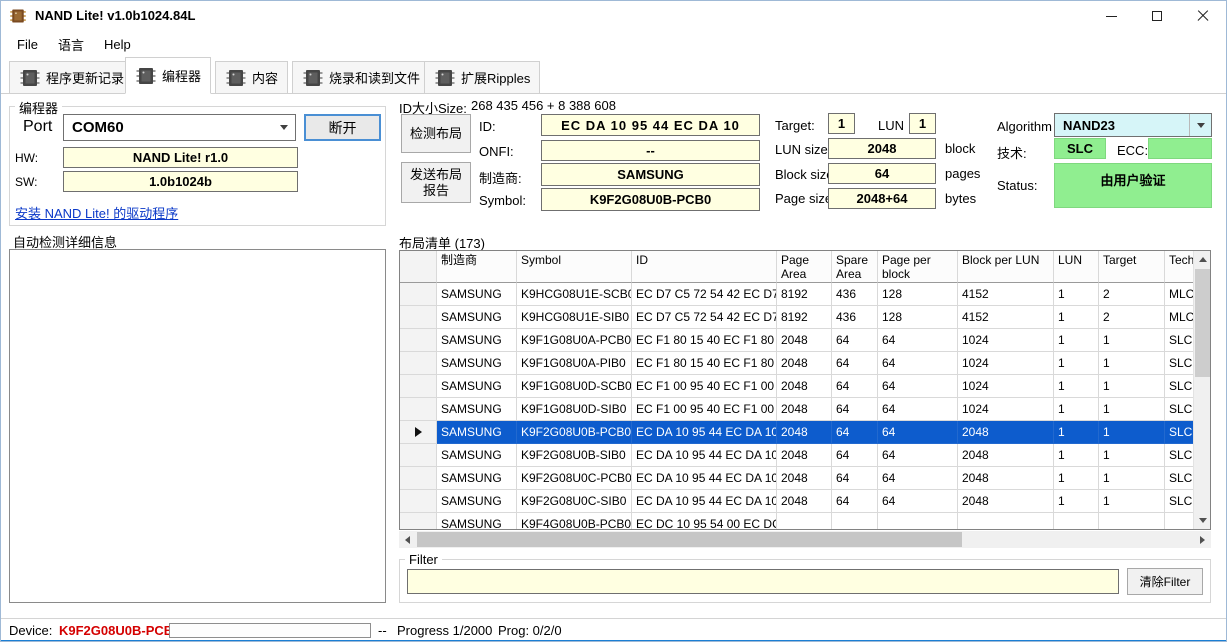 The width and height of the screenshot is (1227, 642). What do you see at coordinates (704, 521) in the screenshot?
I see `table-cell: EC DC 10 95 54 00 EC DC` at bounding box center [704, 521].